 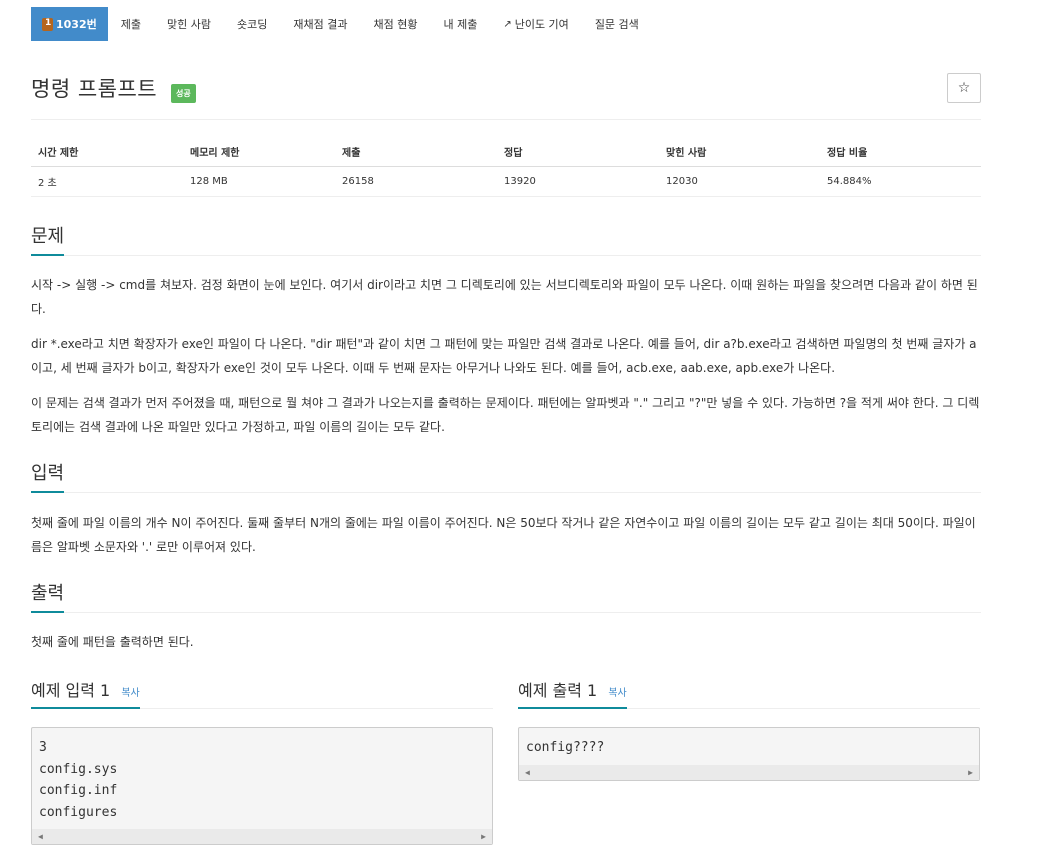 I want to click on tab-status: 채점 현황, so click(x=395, y=24).